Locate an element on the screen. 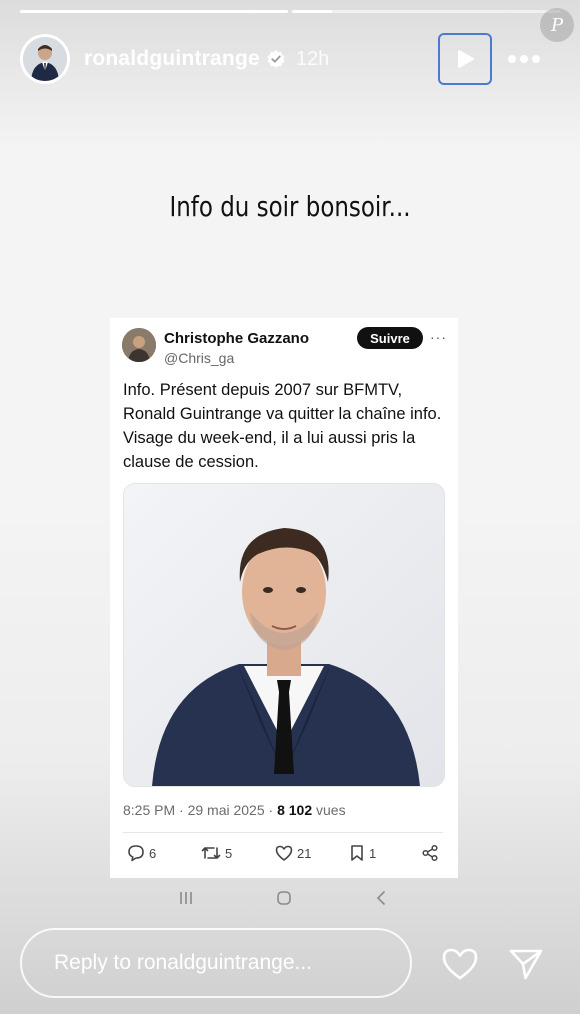 The height and width of the screenshot is (1014, 580). tweet-view-count: 8 102 is located at coordinates (295, 810).